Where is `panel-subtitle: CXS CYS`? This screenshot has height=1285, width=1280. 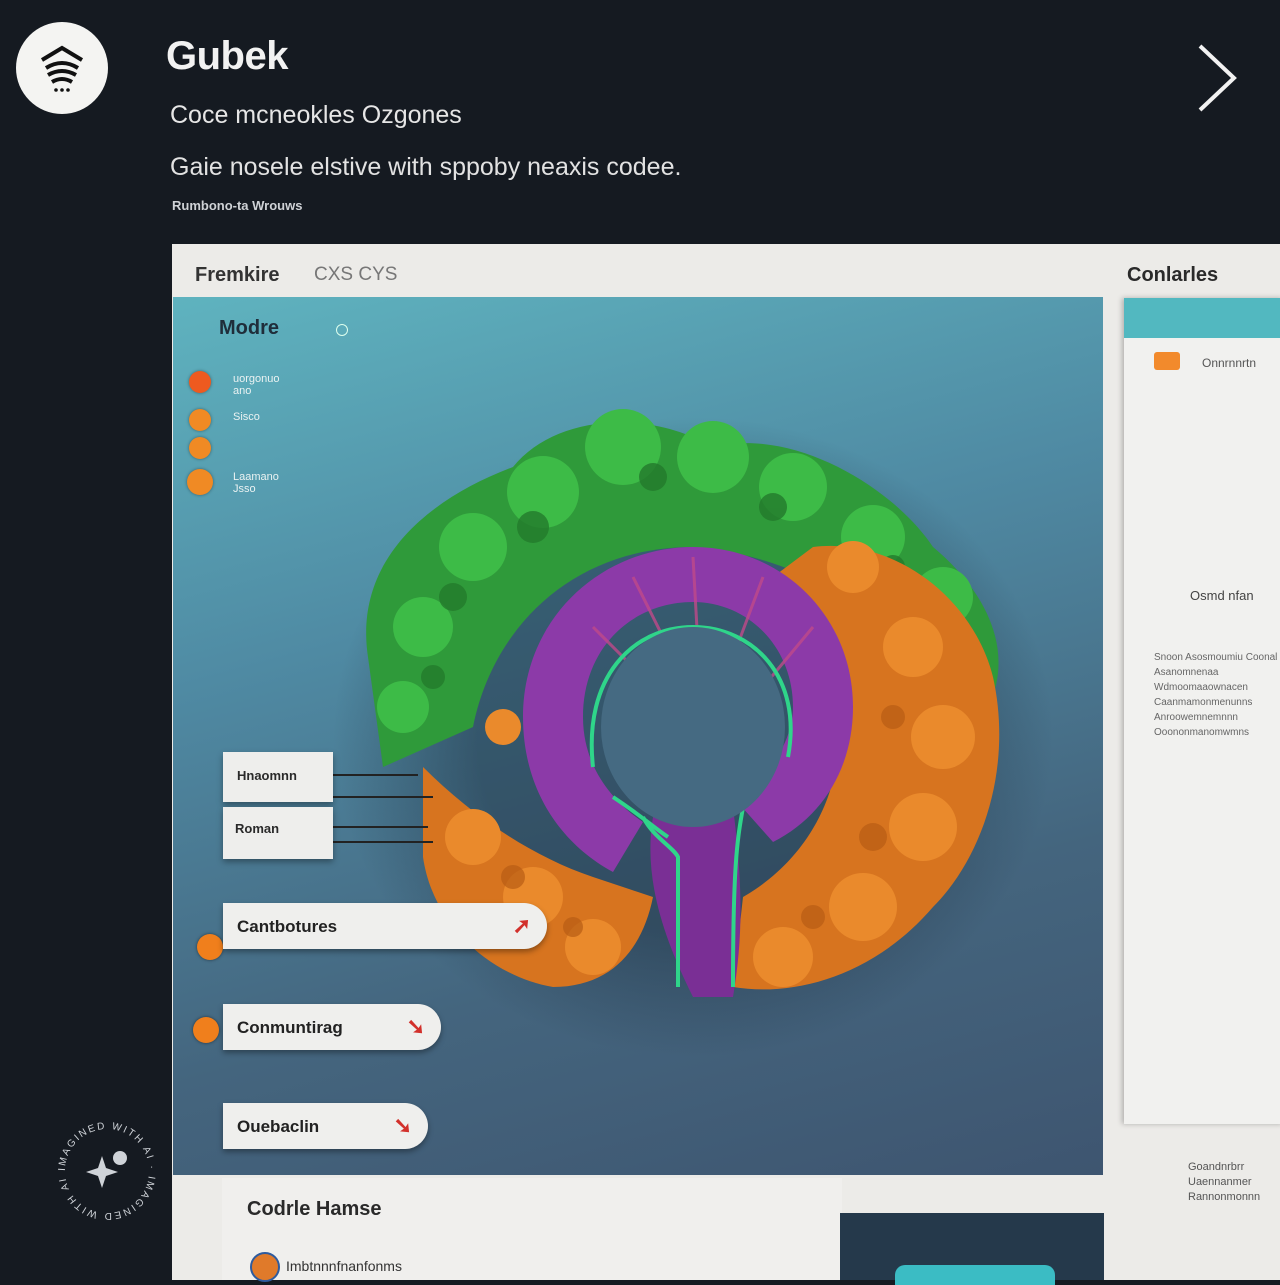
panel-subtitle: CXS CYS is located at coordinates (356, 274).